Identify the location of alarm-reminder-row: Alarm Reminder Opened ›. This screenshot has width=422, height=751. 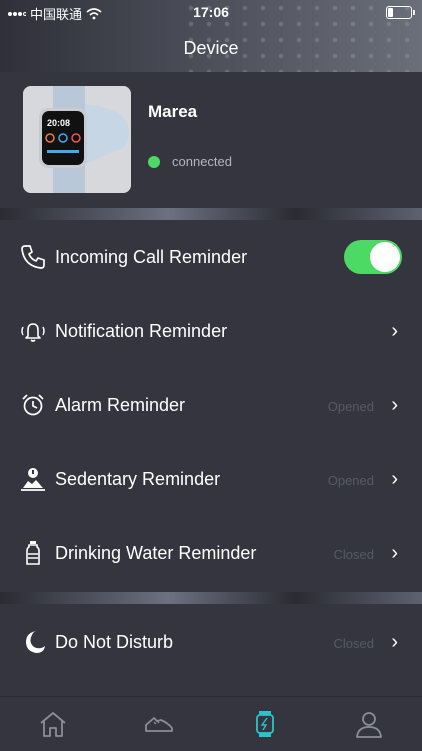
(211, 405).